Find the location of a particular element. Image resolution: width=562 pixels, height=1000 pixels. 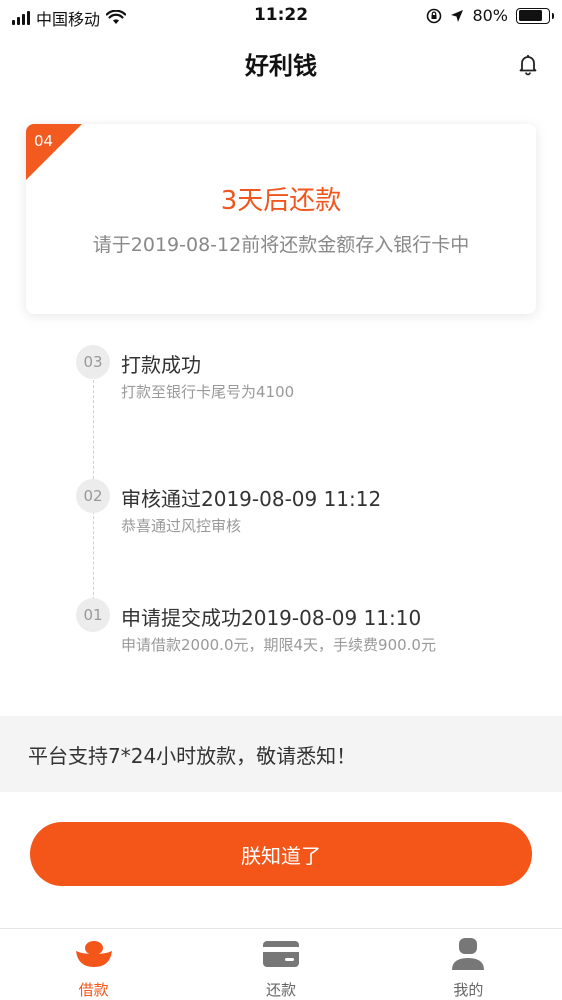

tab-bar: 借款 还款 我的 is located at coordinates (281, 964).